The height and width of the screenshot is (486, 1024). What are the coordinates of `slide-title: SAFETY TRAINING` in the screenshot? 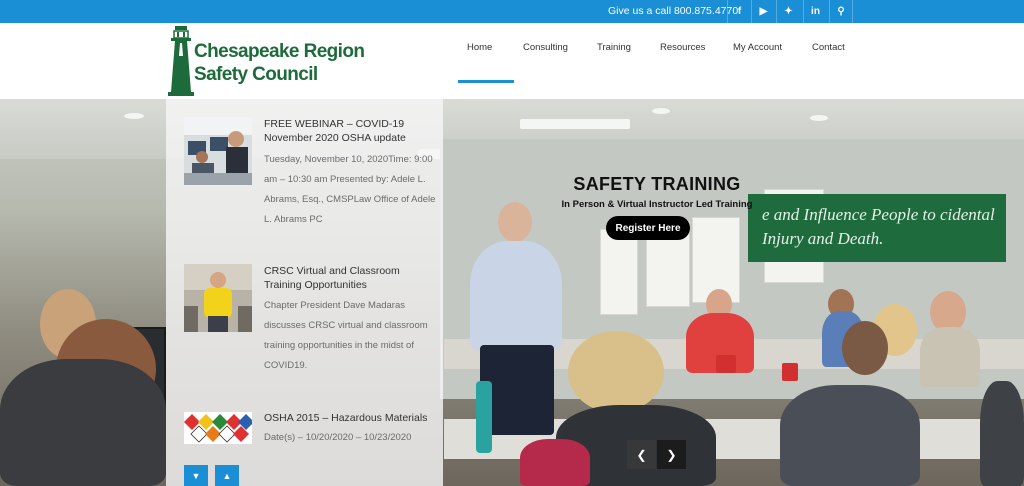 It's located at (657, 184).